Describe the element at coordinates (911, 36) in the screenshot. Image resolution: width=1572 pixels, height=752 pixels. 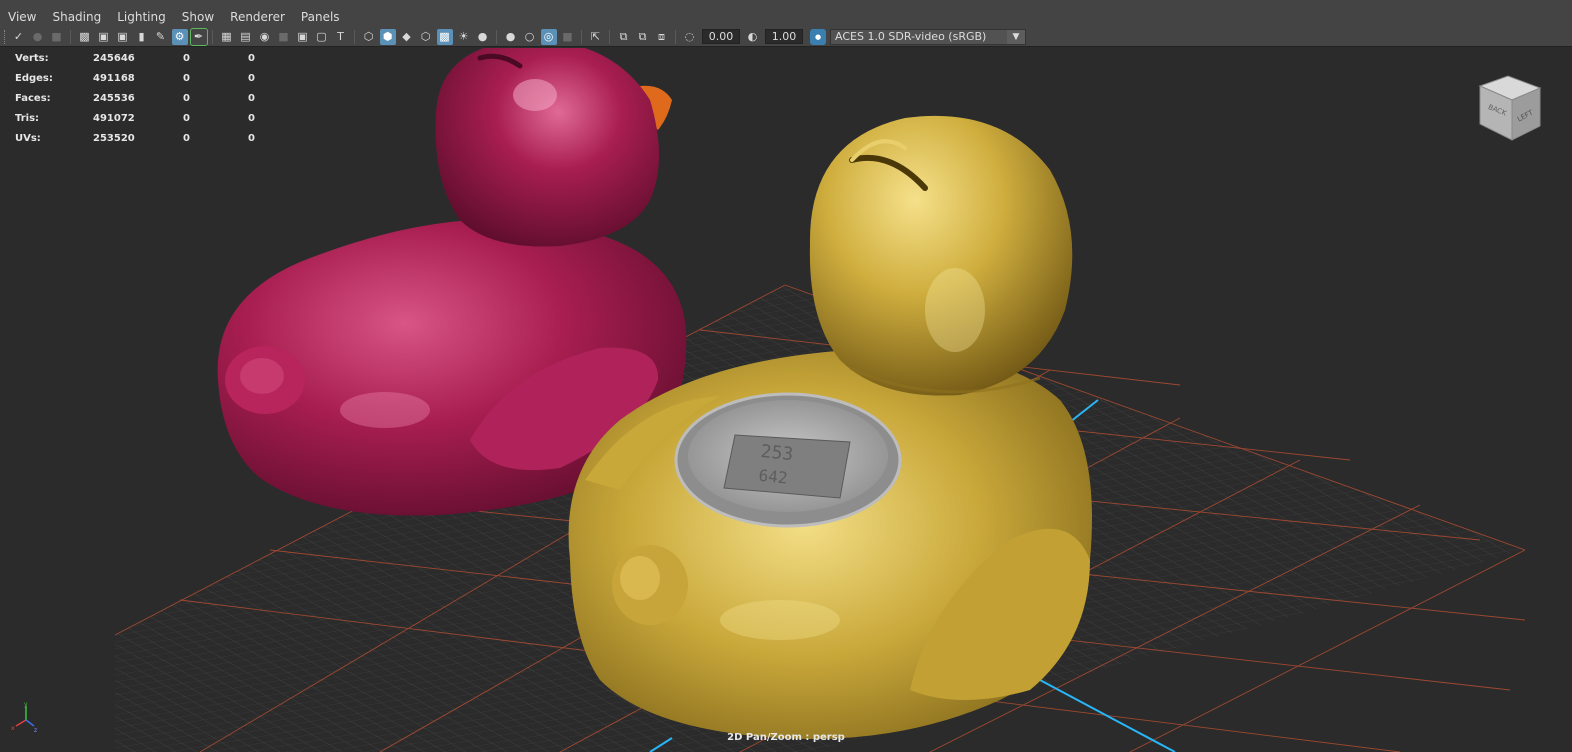
I see `view-transform-value: ACES 1.0 SDR-video (sRGB)` at that location.